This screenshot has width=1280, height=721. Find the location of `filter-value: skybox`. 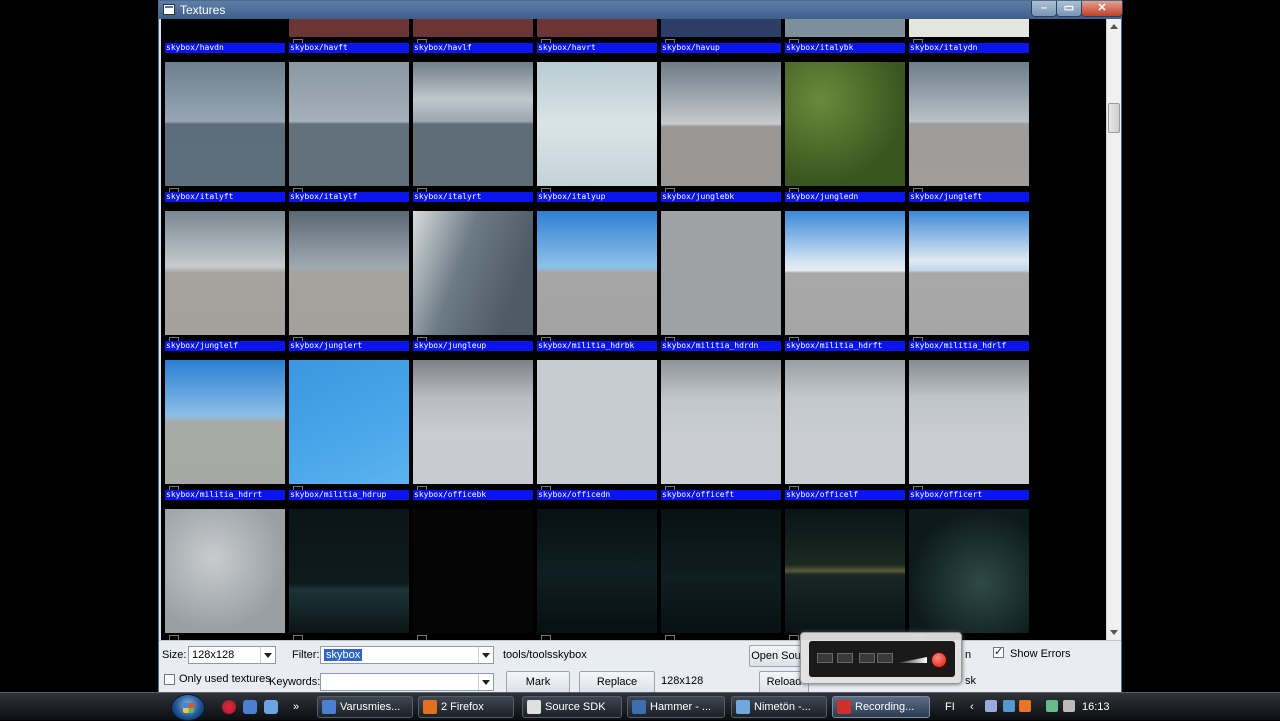

filter-value: skybox is located at coordinates (343, 655).